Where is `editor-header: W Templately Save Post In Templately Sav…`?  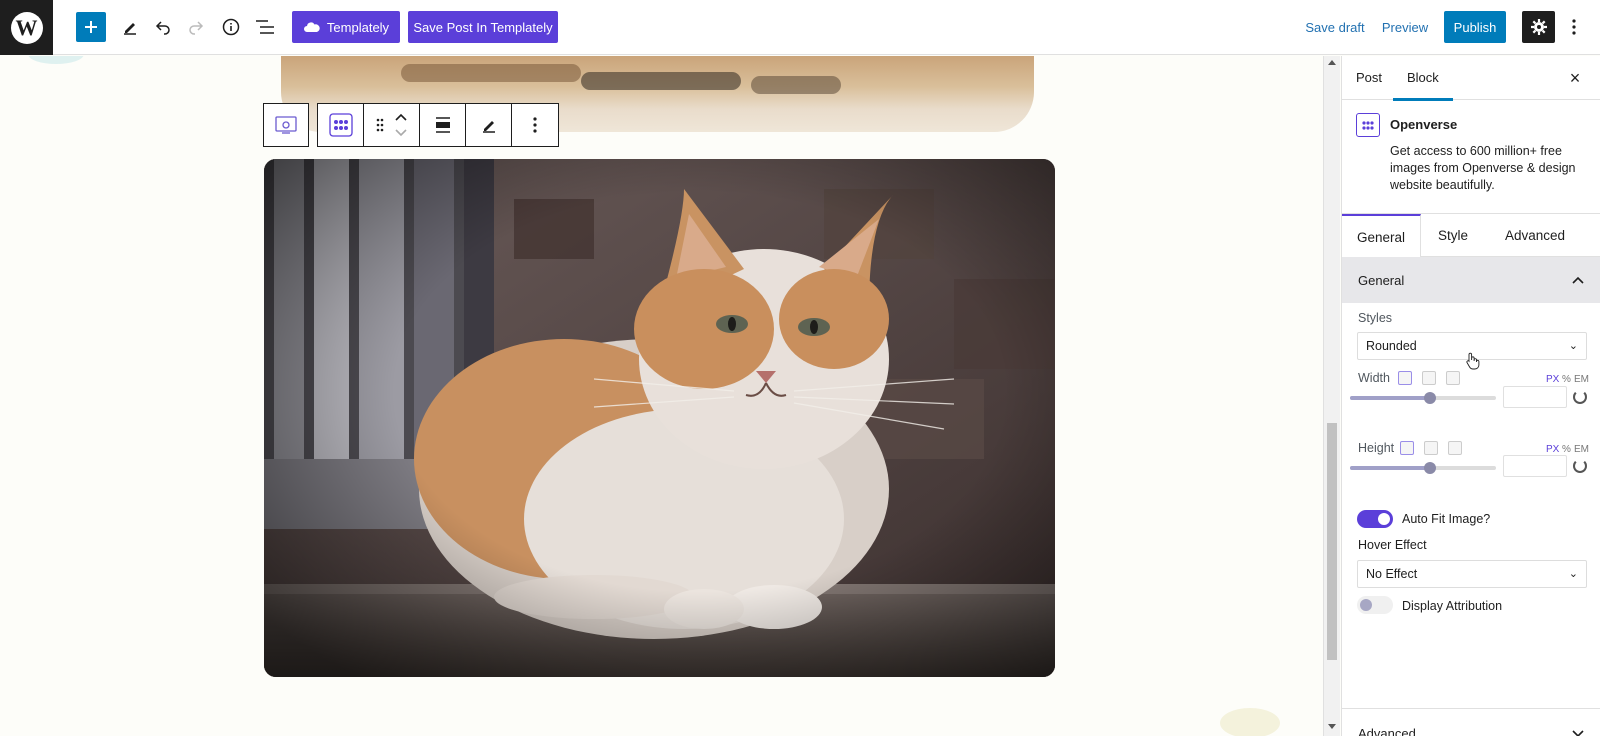 editor-header: W Templately Save Post In Templately Sav… is located at coordinates (800, 27).